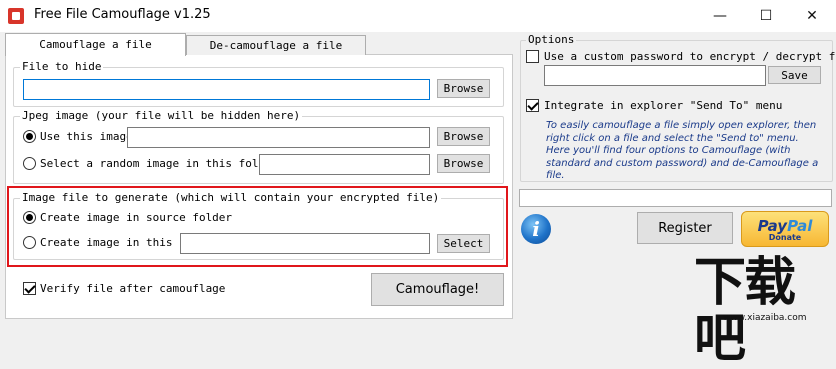 The image size is (836, 369). What do you see at coordinates (720, 16) in the screenshot?
I see `minimize-button: —` at bounding box center [720, 16].